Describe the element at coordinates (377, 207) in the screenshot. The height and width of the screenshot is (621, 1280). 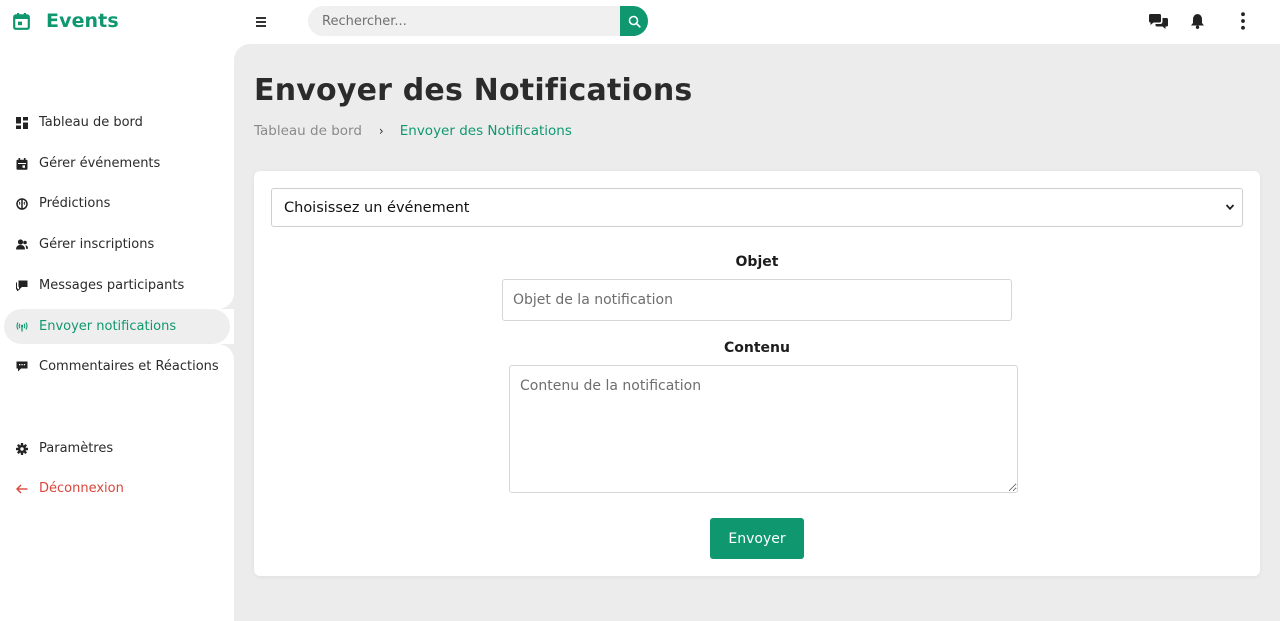
I see `event-select-value: Choisissez un événement` at that location.